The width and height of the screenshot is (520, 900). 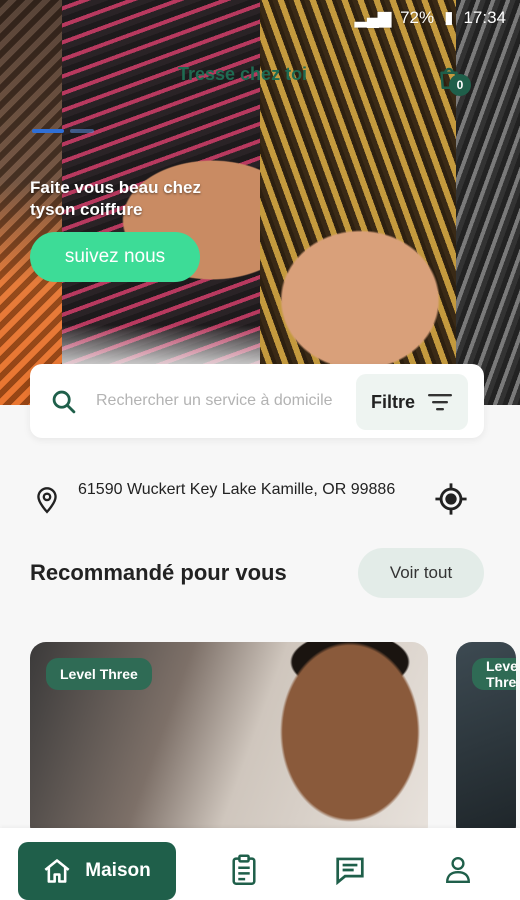 I want to click on address-text: 61590 Wuckert Key Lake Kamille, OR 99886, so click(x=237, y=489).